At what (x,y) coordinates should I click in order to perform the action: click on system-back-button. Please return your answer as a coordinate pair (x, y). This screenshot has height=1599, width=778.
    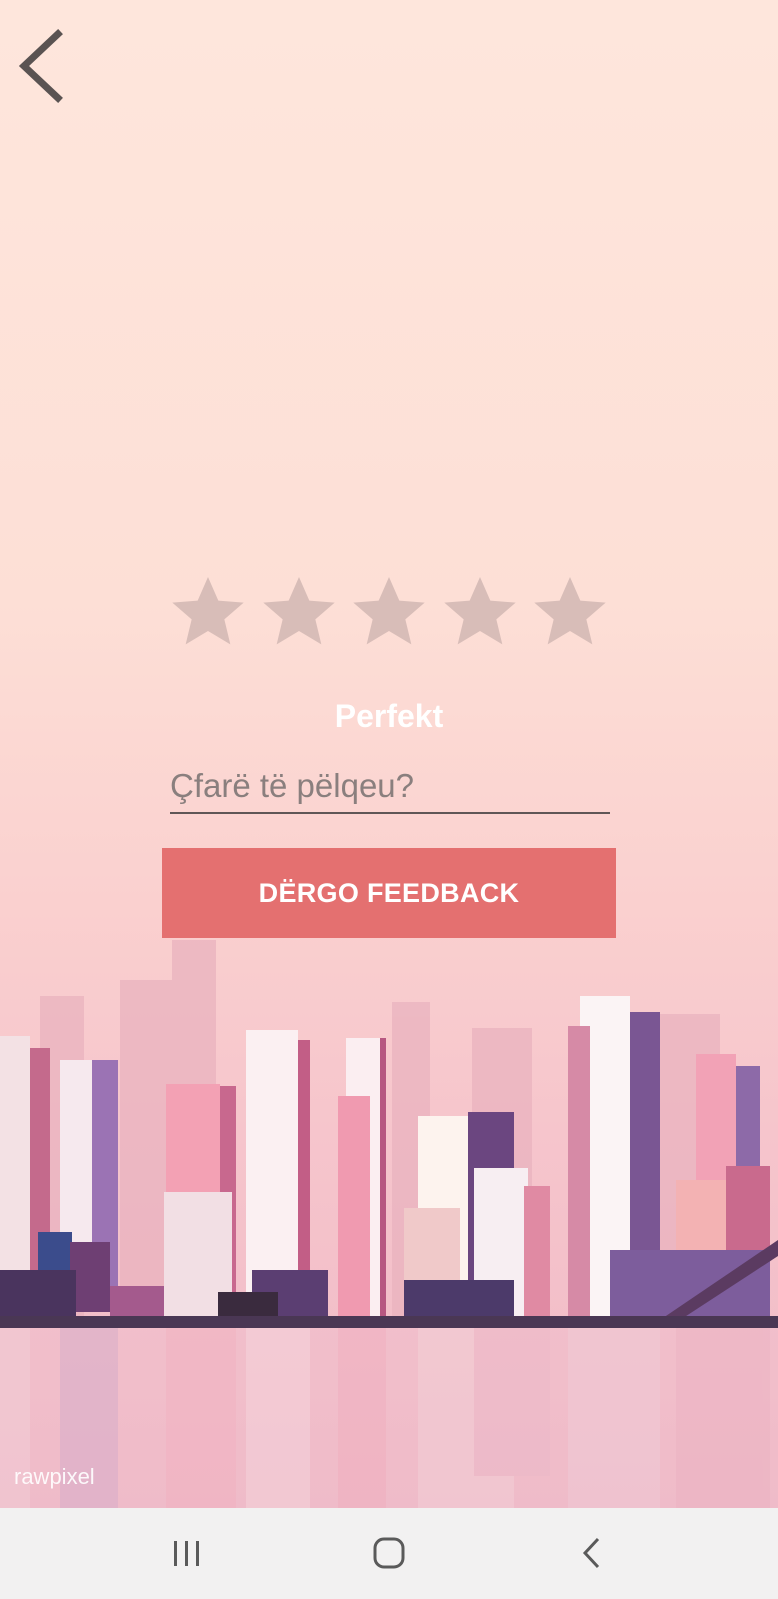
    Looking at the image, I should click on (591, 1553).